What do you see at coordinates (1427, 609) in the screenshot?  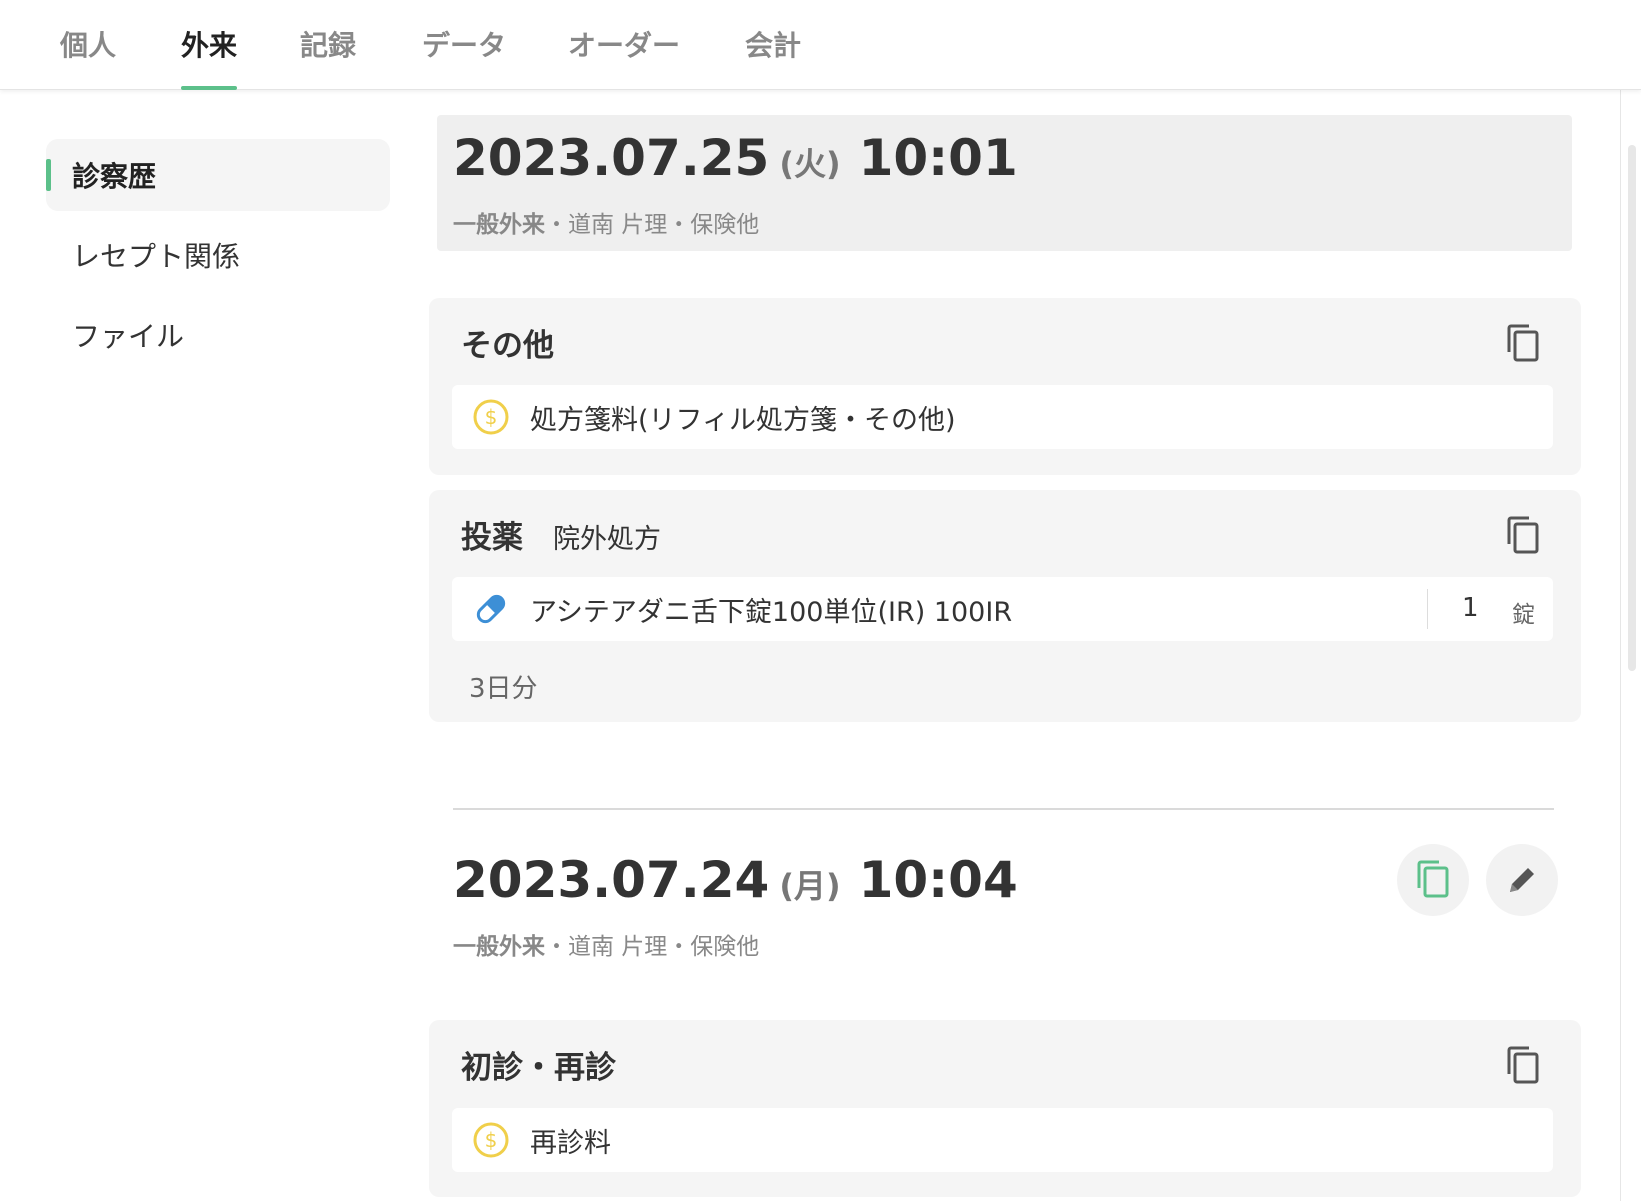 I see `quantity-divider` at bounding box center [1427, 609].